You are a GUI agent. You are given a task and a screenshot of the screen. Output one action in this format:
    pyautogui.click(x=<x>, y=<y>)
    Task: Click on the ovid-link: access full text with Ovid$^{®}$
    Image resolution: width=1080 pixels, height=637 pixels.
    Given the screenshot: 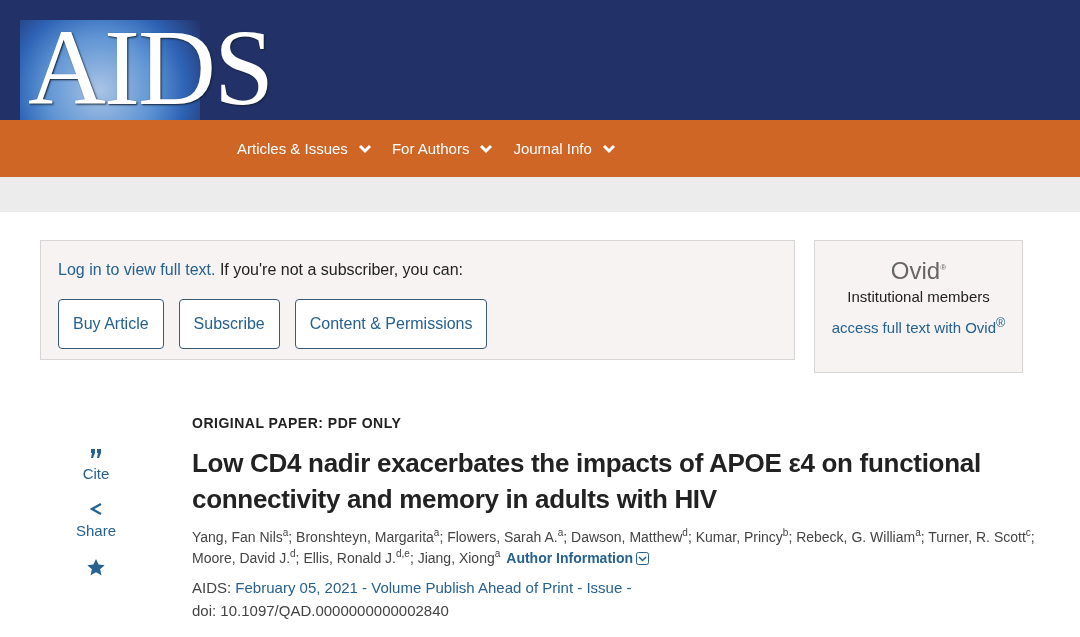 What is the action you would take?
    pyautogui.click(x=918, y=325)
    